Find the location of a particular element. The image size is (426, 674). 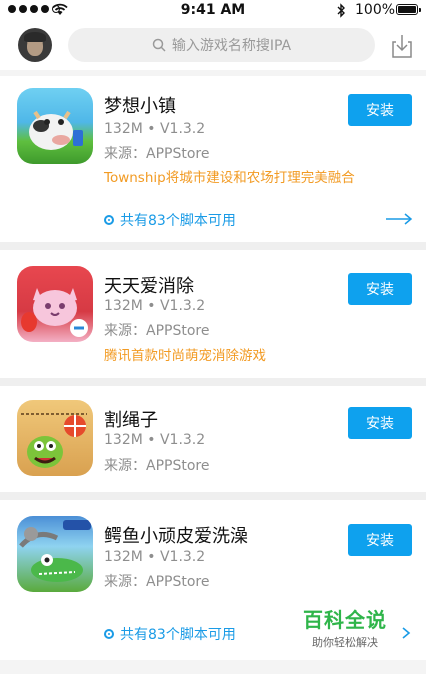

search-placeholder: 输入游戏名称搜IPA is located at coordinates (231, 46).